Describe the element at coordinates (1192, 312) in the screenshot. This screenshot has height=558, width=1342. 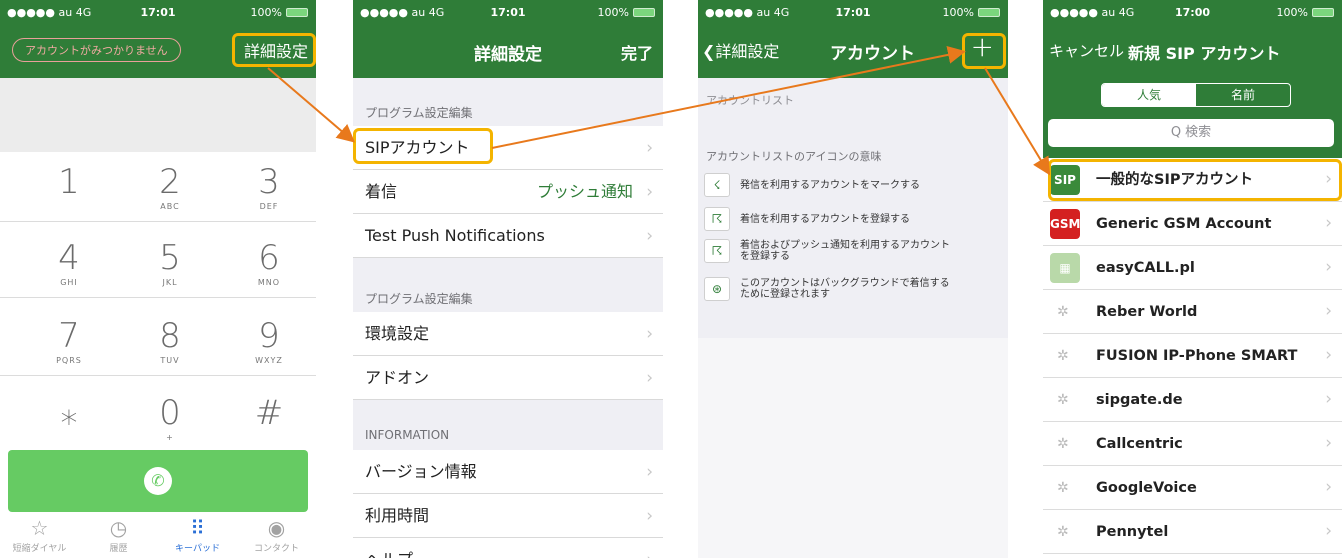
I see `provider-row: ✲ Reber World ›` at that location.